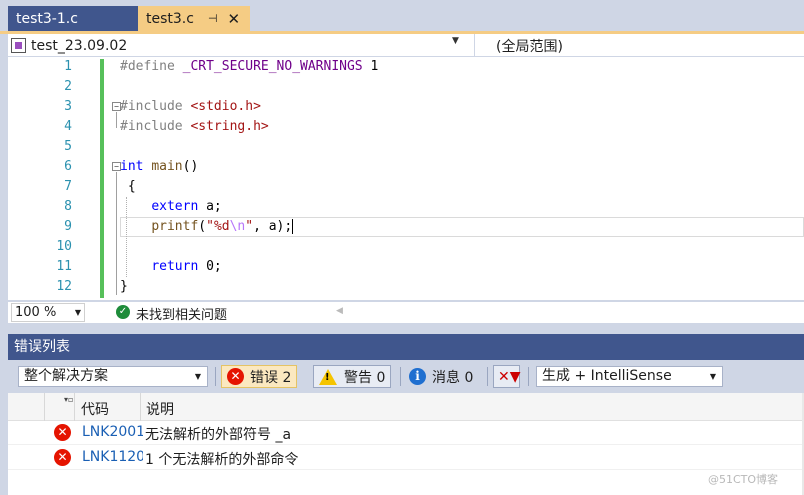  I want to click on grid-header: ▾▫ 代码 说明, so click(405, 407).